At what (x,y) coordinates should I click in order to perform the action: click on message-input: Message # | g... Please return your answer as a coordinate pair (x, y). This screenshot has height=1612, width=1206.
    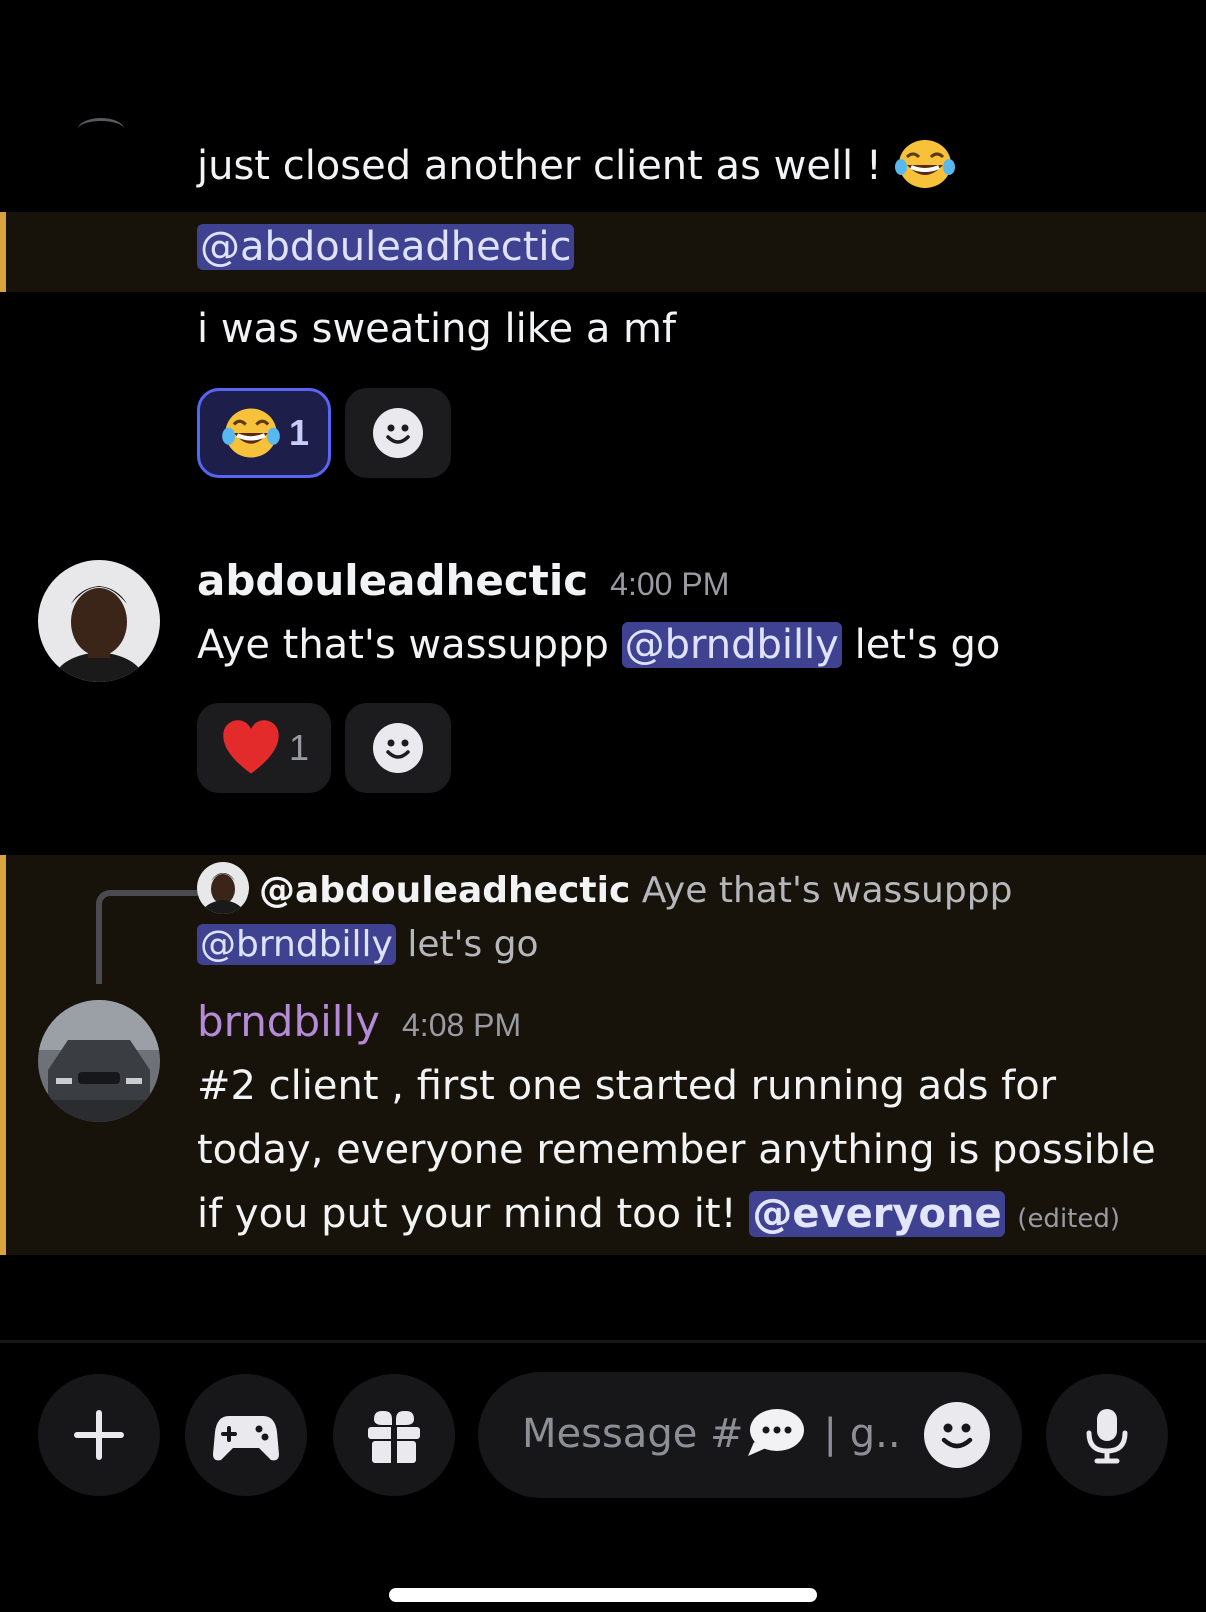
    Looking at the image, I should click on (750, 1435).